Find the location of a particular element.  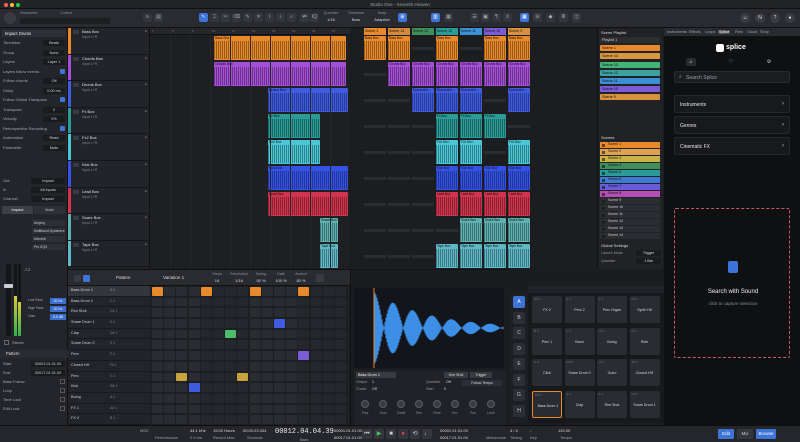

drum-pad: G 0 Click is located at coordinates (547, 372).